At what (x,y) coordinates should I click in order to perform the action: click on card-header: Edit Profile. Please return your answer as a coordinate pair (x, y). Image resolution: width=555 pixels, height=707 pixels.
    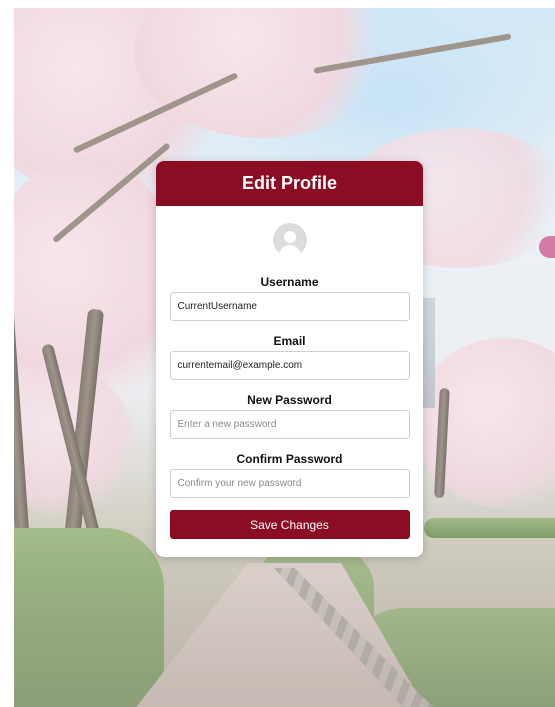
    Looking at the image, I should click on (289, 183).